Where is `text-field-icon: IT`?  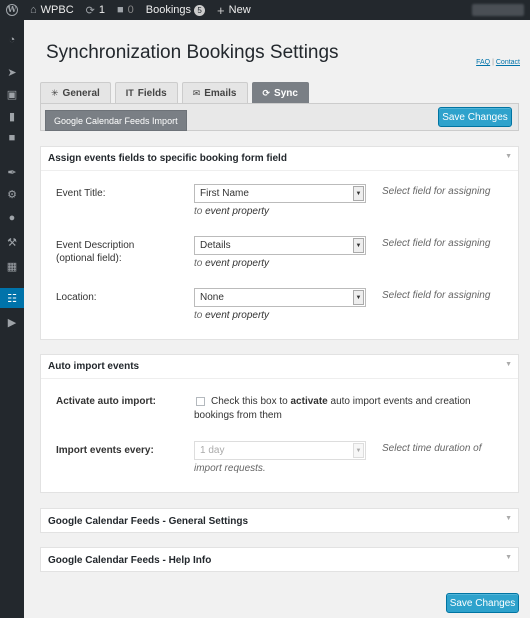
text-field-icon: IT is located at coordinates (129, 93).